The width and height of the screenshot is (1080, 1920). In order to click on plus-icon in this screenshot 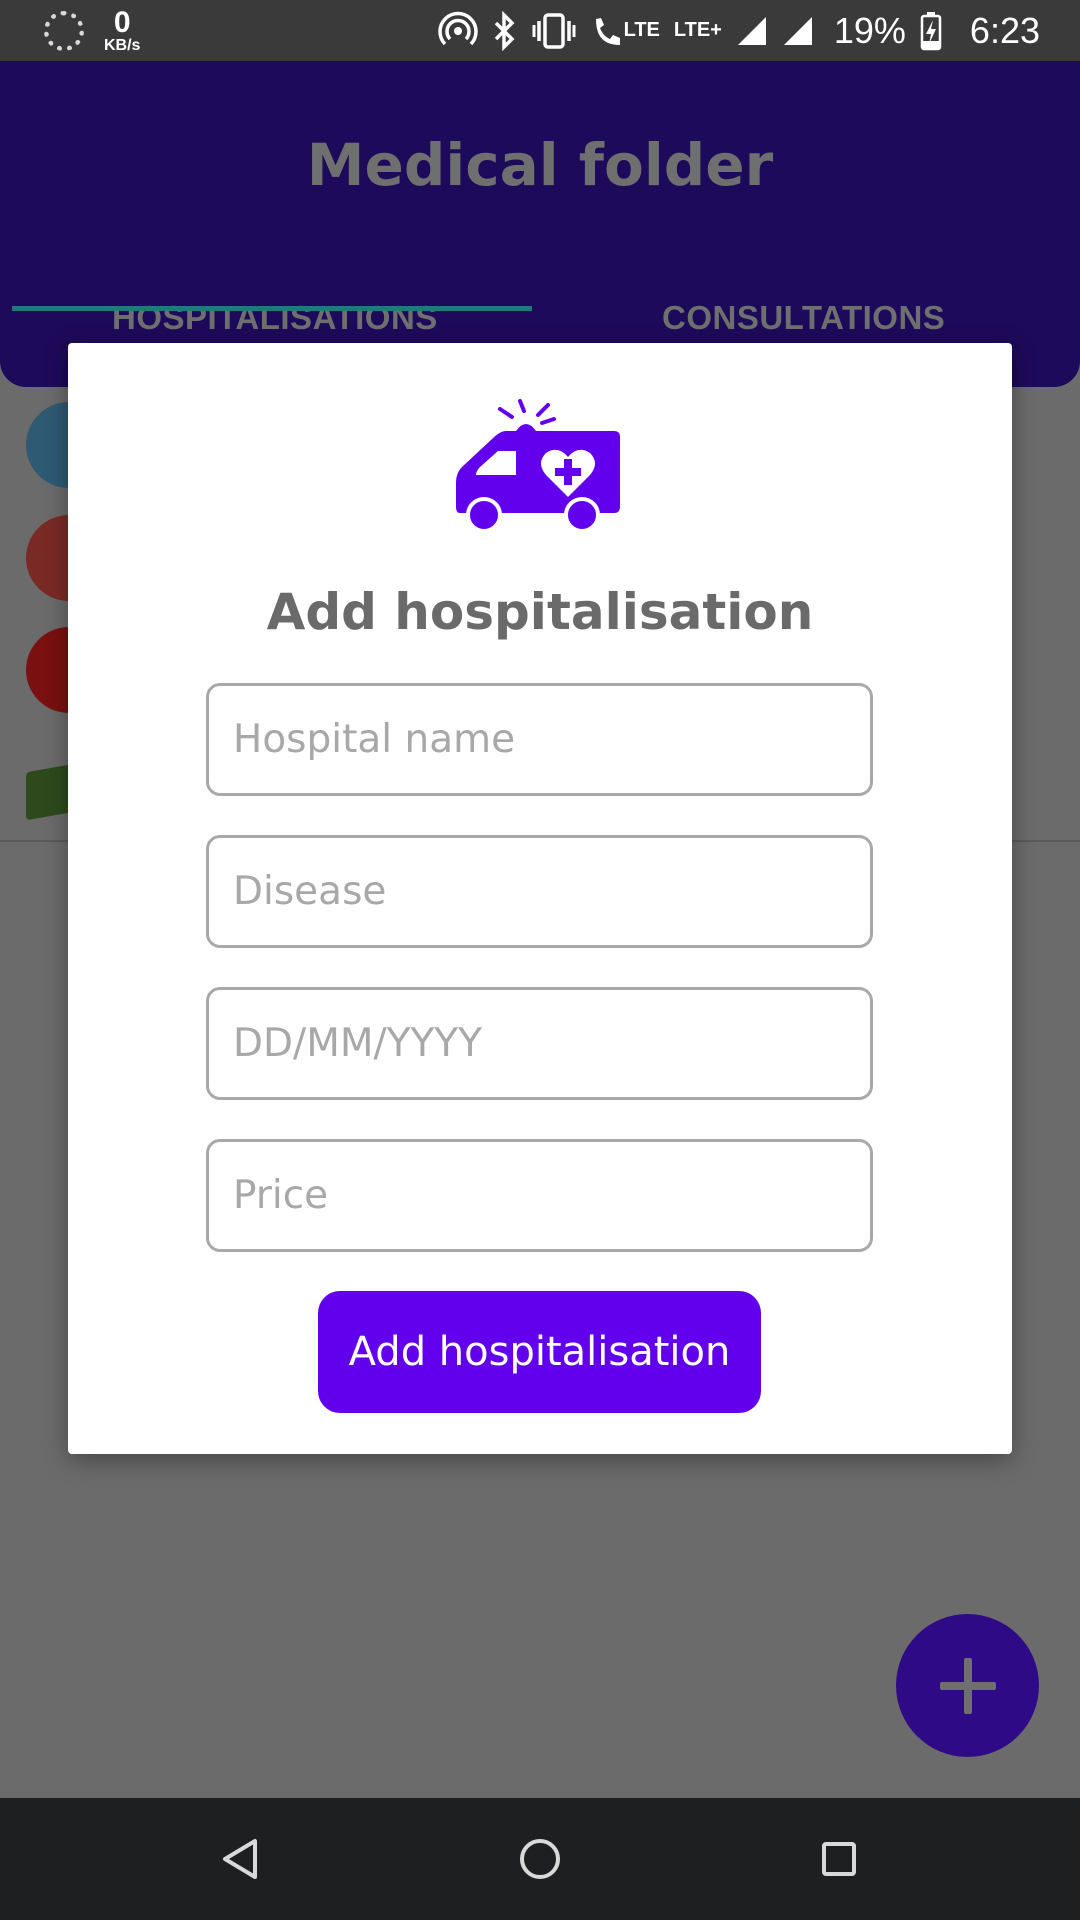, I will do `click(967, 1685)`.